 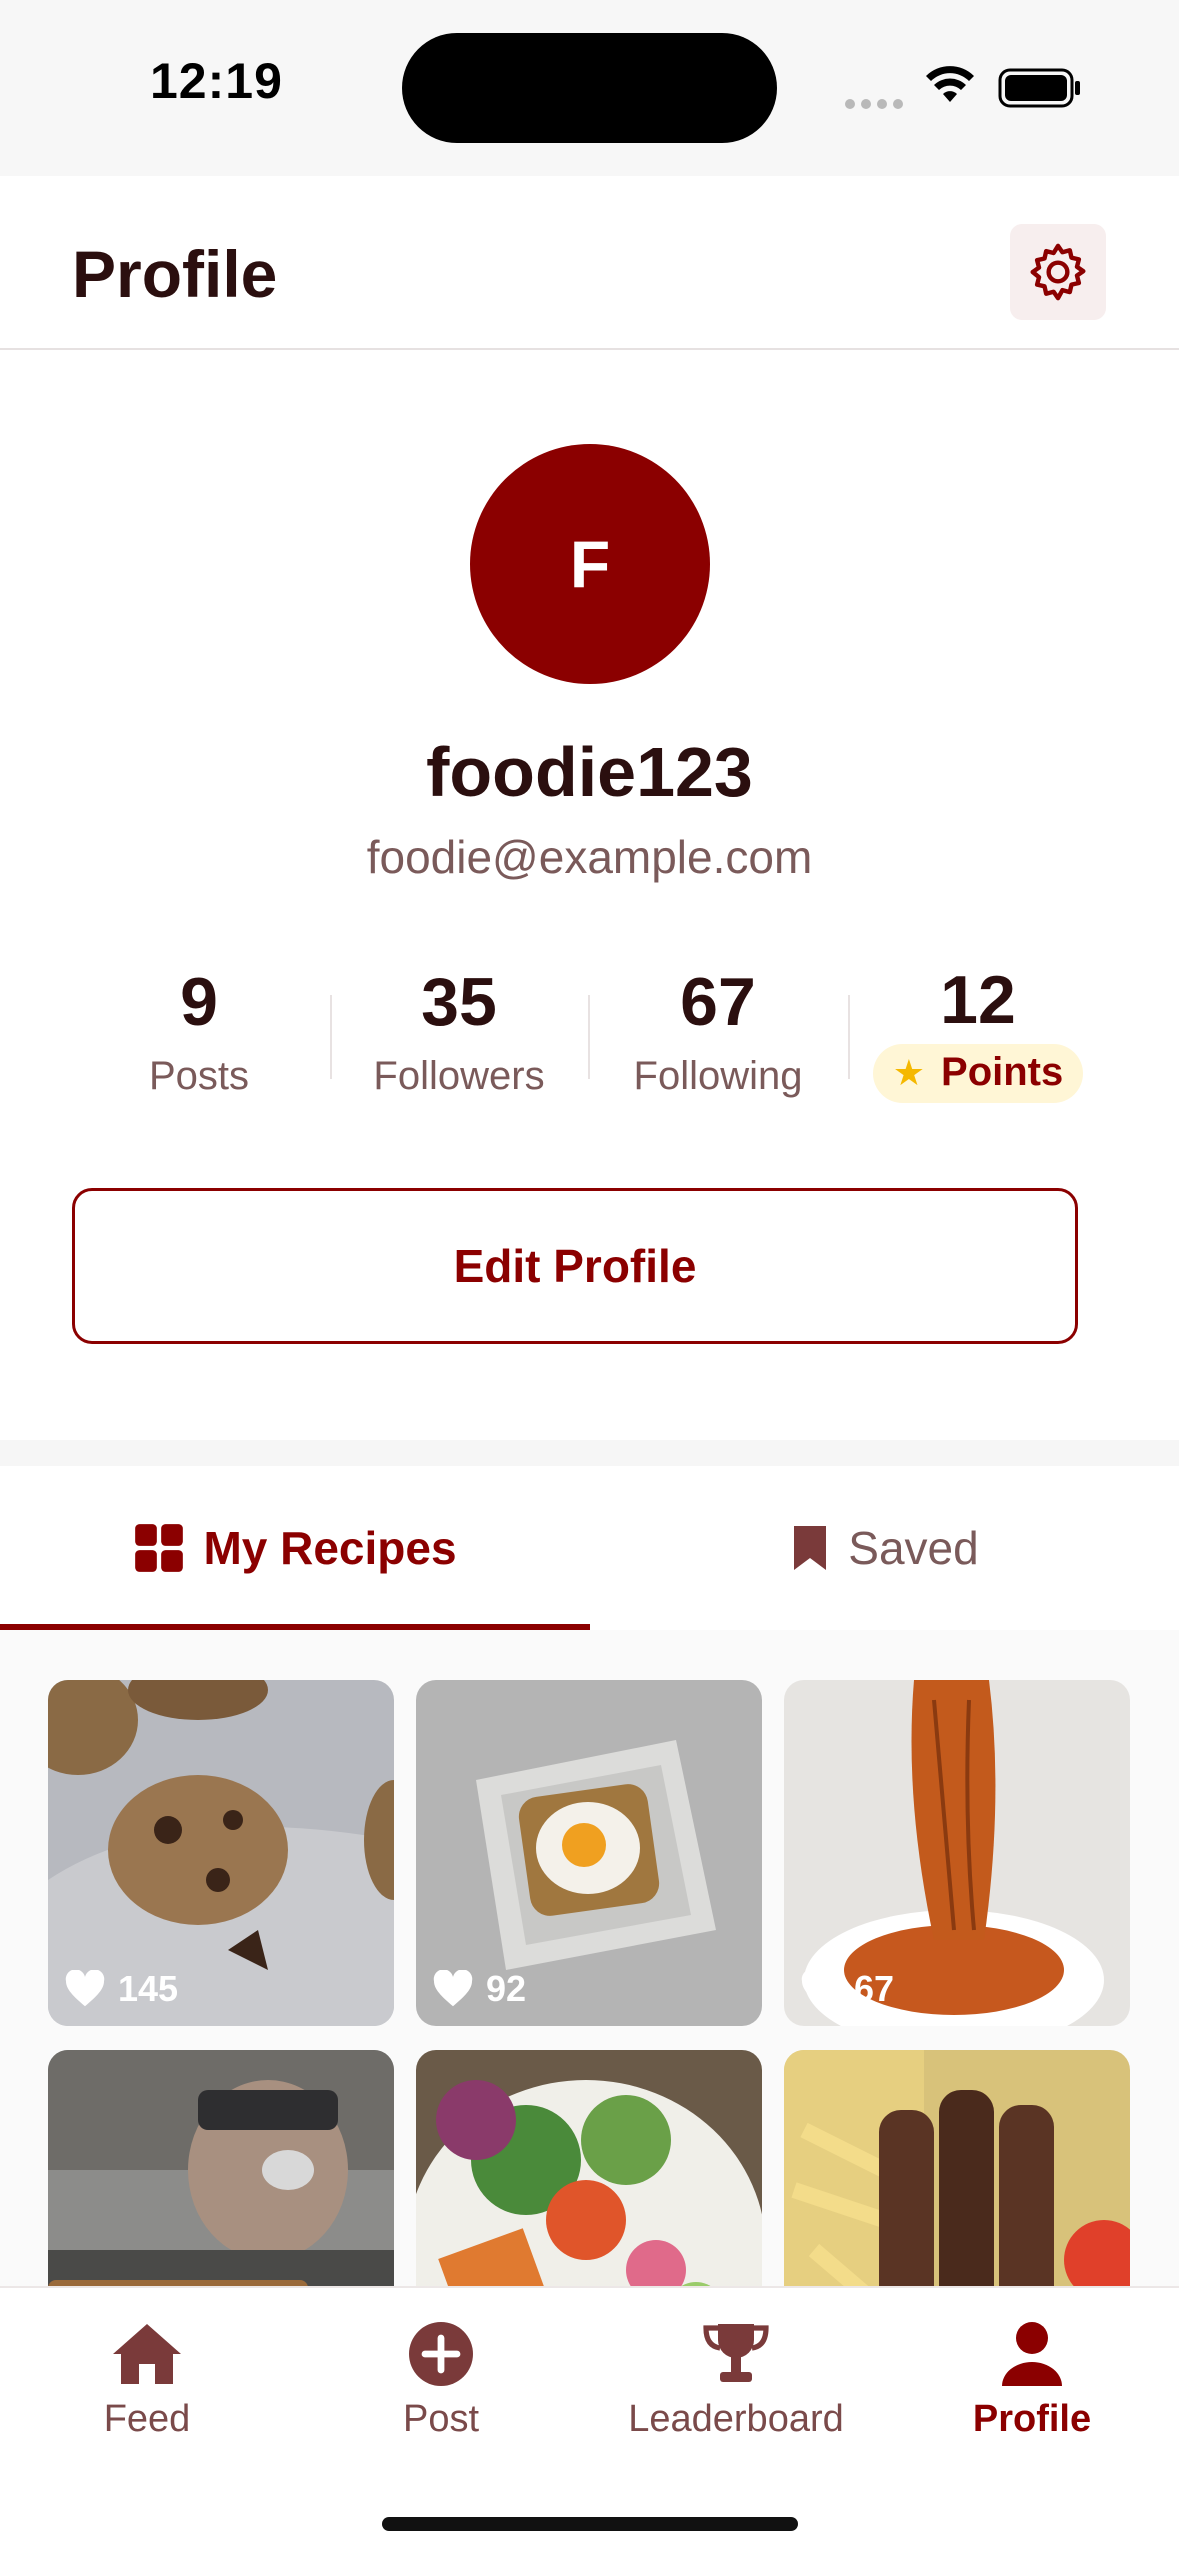 I want to click on stat-label: Followers, so click(x=459, y=1076).